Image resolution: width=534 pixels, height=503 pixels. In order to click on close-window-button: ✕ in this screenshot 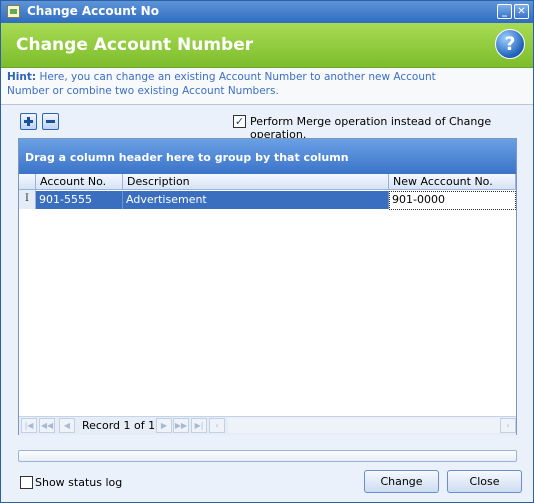, I will do `click(521, 11)`.